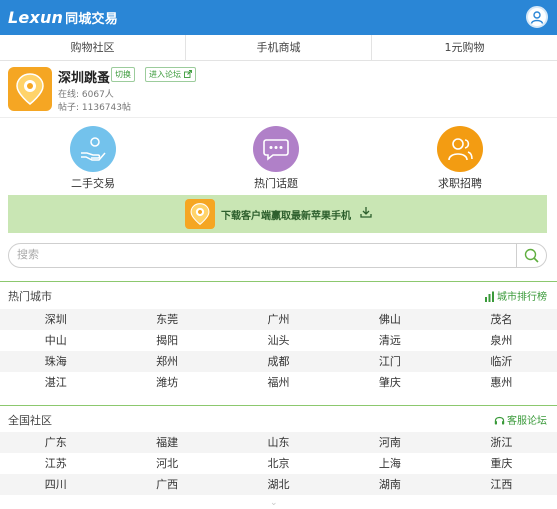 This screenshot has height=509, width=557. Describe the element at coordinates (86, 95) in the screenshot. I see `online-count: 在线: 6067人` at that location.